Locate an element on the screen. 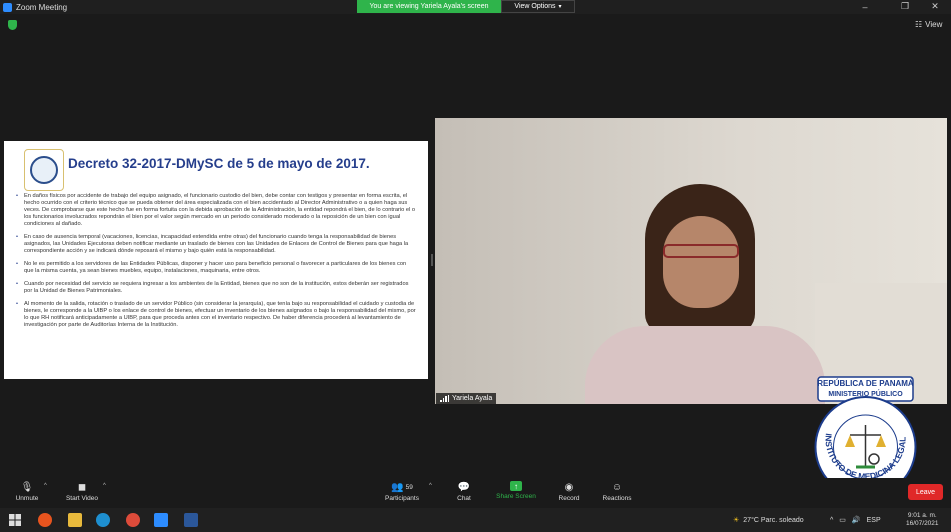  minimize-icon: – is located at coordinates (865, 6).